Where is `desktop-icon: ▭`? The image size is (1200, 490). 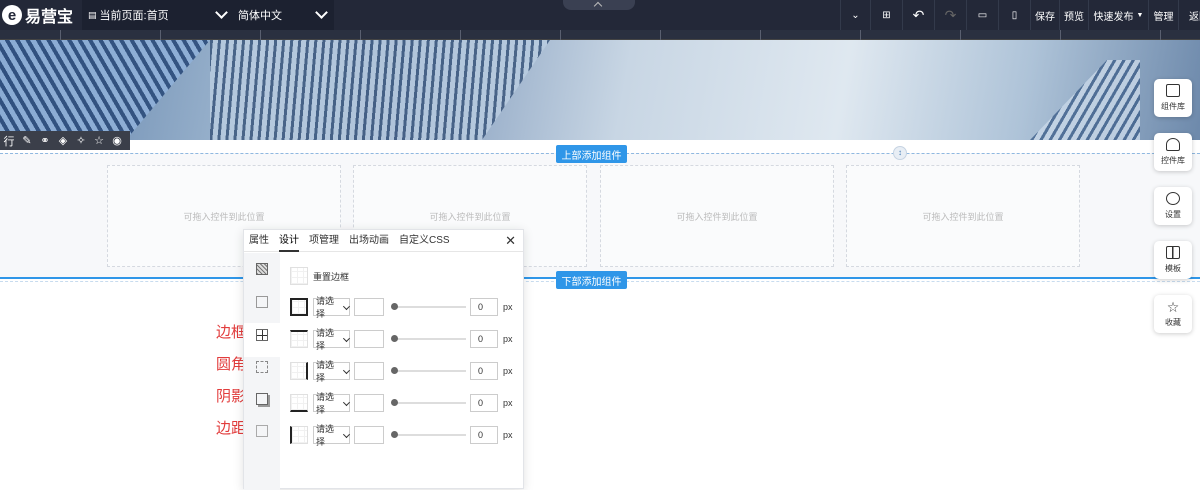
desktop-icon: ▭ is located at coordinates (982, 15).